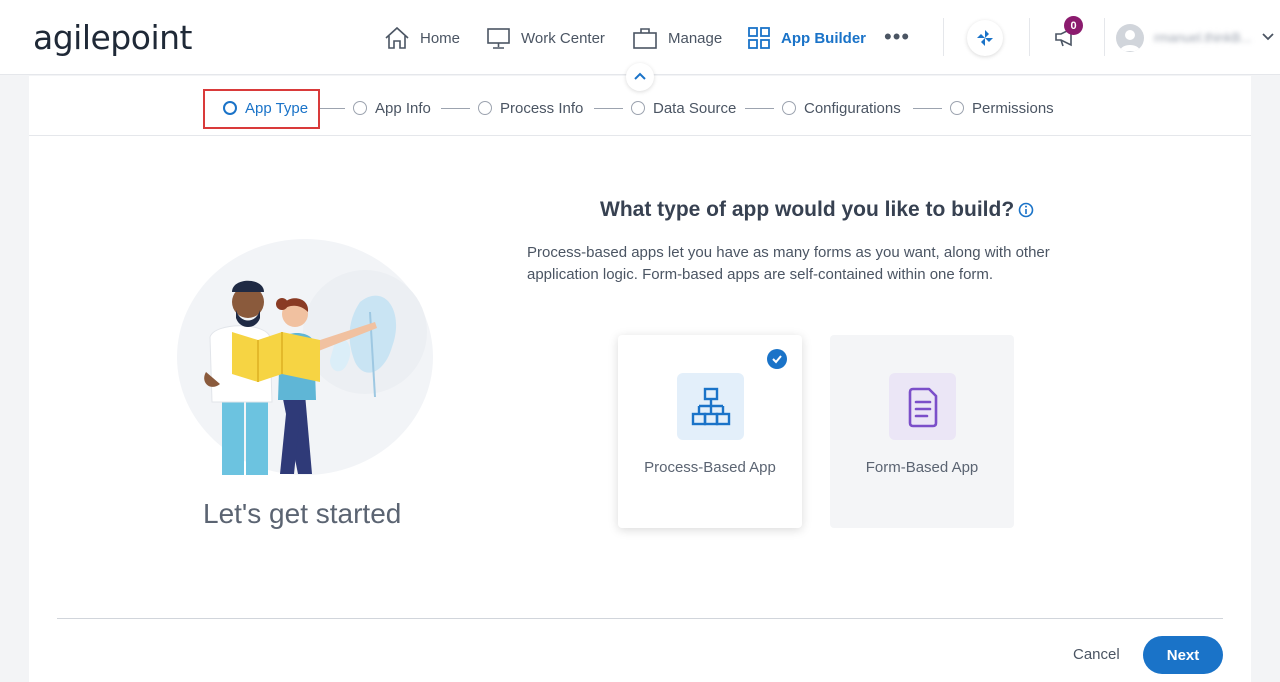 This screenshot has width=1280, height=682. I want to click on team-map-illustration, so click(305, 357).